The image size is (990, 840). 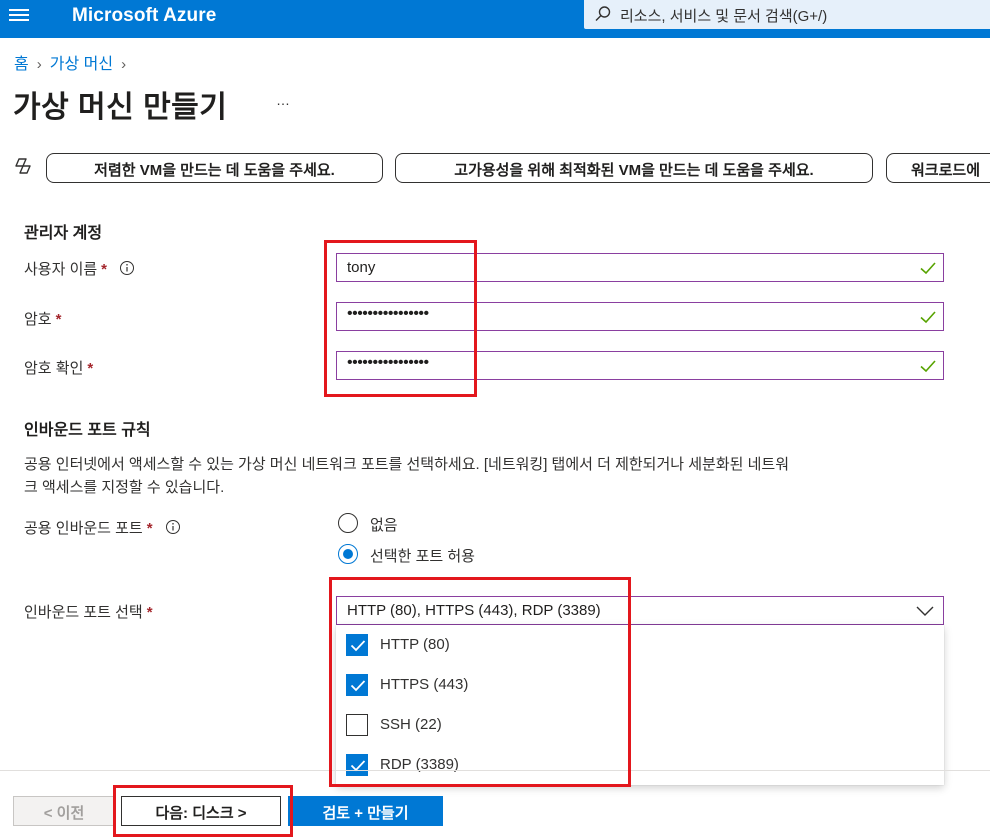 I want to click on checkbox-http, so click(x=357, y=645).